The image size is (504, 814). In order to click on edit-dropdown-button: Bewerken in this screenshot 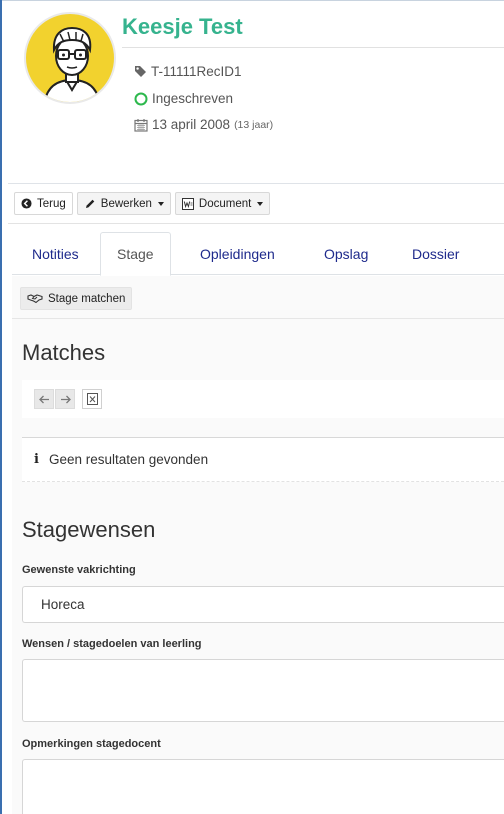, I will do `click(123, 203)`.